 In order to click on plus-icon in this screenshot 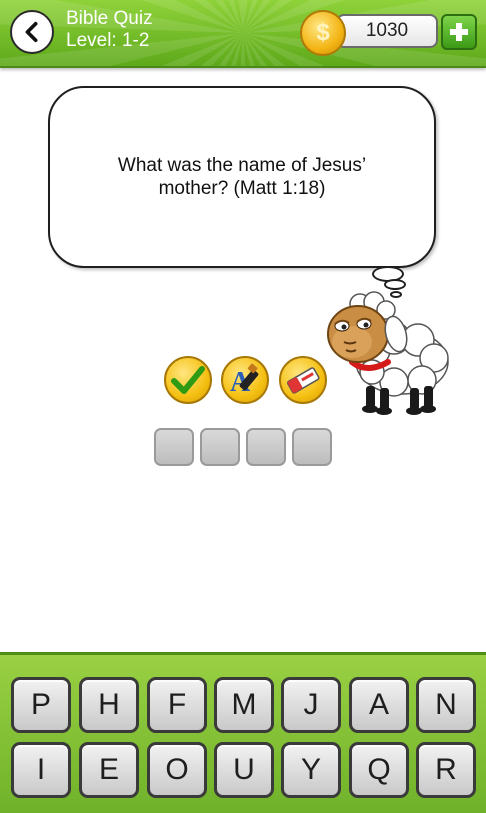, I will do `click(459, 32)`.